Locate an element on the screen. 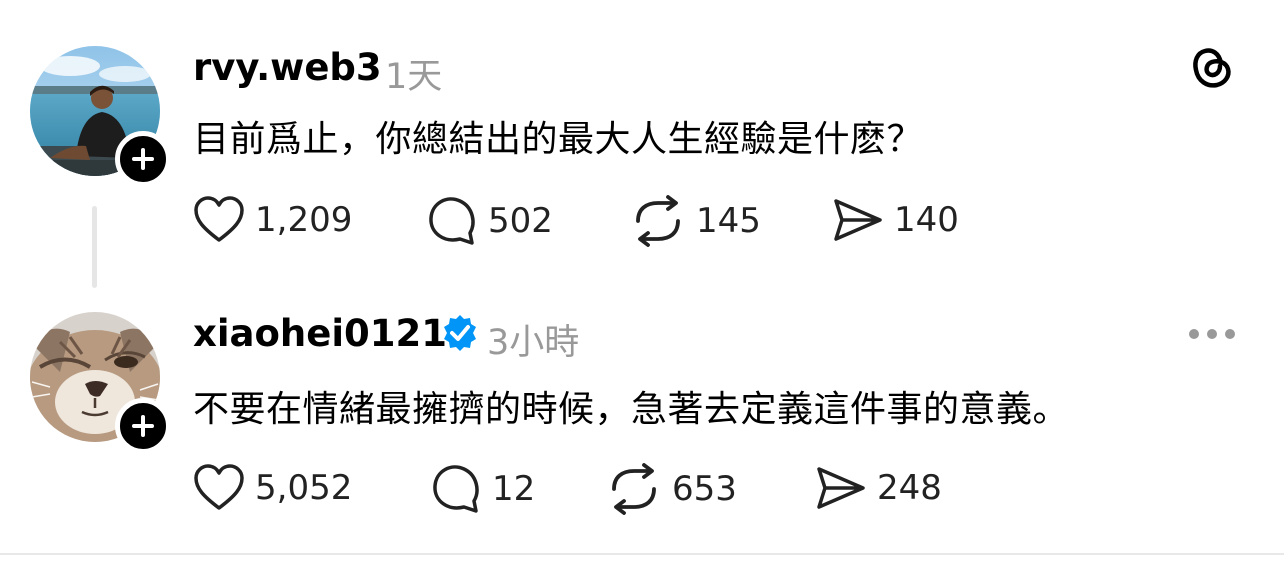 This screenshot has width=1284, height=586. reply-action: 502 is located at coordinates (489, 221).